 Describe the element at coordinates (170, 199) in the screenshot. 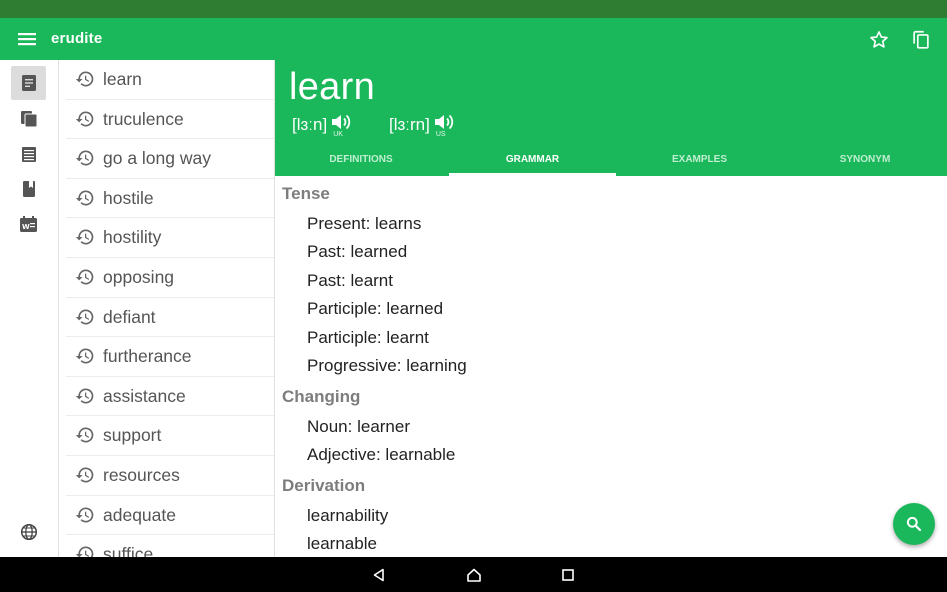

I see `history-item: hostile` at that location.